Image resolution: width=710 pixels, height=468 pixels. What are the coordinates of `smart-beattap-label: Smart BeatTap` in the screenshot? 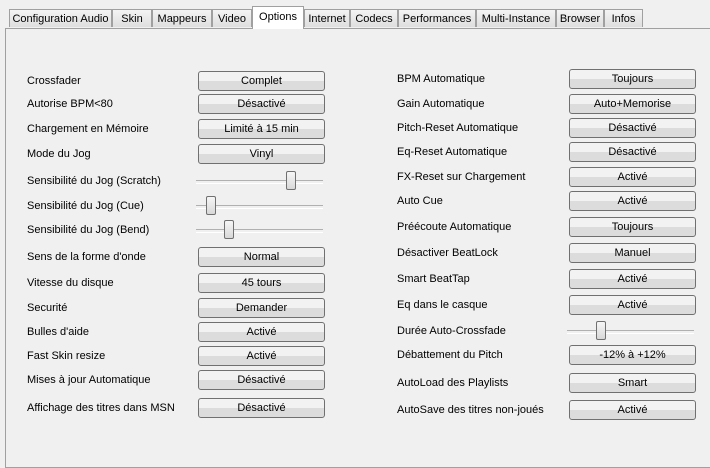 It's located at (433, 279).